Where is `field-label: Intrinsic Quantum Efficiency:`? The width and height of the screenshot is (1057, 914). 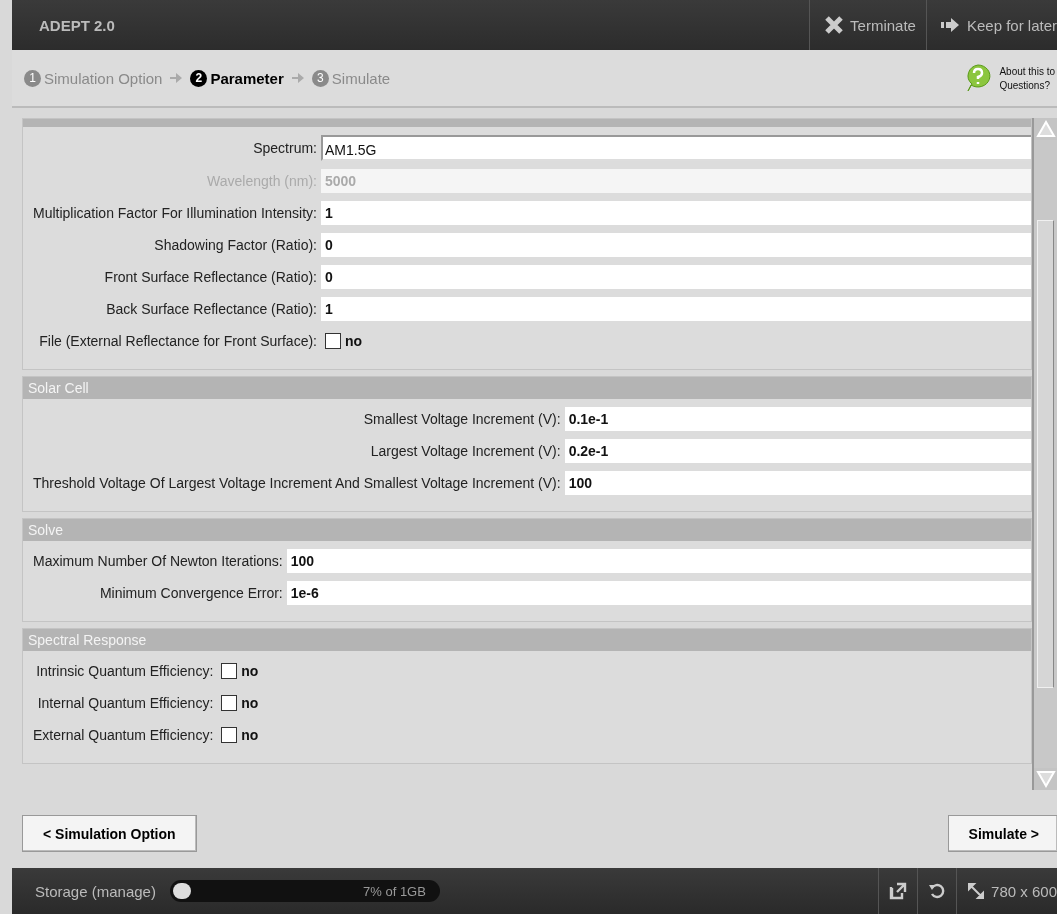
field-label: Intrinsic Quantum Efficiency: is located at coordinates (124, 671).